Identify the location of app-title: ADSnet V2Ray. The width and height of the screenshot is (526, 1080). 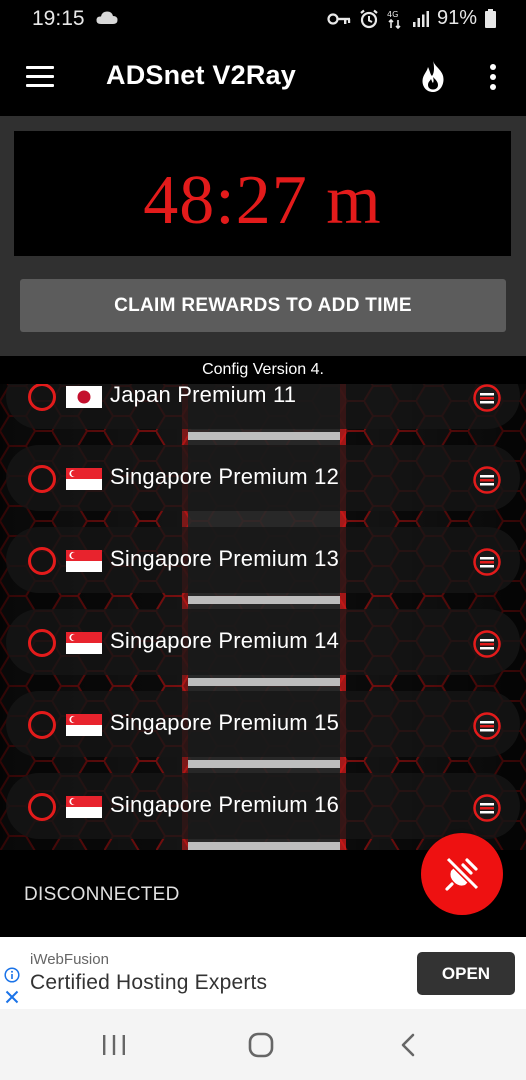
(201, 75).